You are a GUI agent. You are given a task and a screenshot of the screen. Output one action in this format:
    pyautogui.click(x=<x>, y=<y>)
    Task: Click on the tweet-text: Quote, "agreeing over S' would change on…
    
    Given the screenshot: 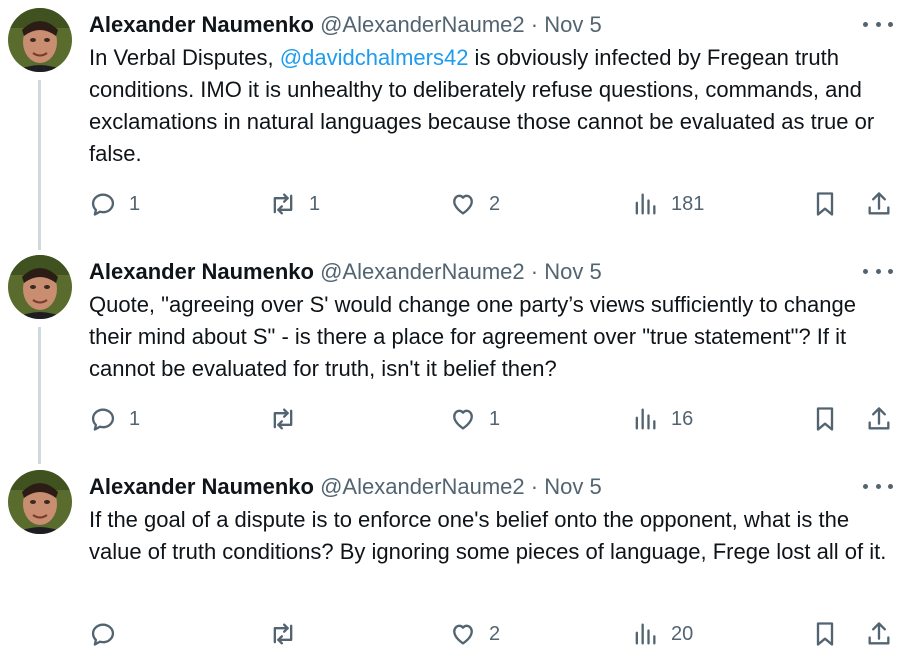 What is the action you would take?
    pyautogui.click(x=472, y=336)
    